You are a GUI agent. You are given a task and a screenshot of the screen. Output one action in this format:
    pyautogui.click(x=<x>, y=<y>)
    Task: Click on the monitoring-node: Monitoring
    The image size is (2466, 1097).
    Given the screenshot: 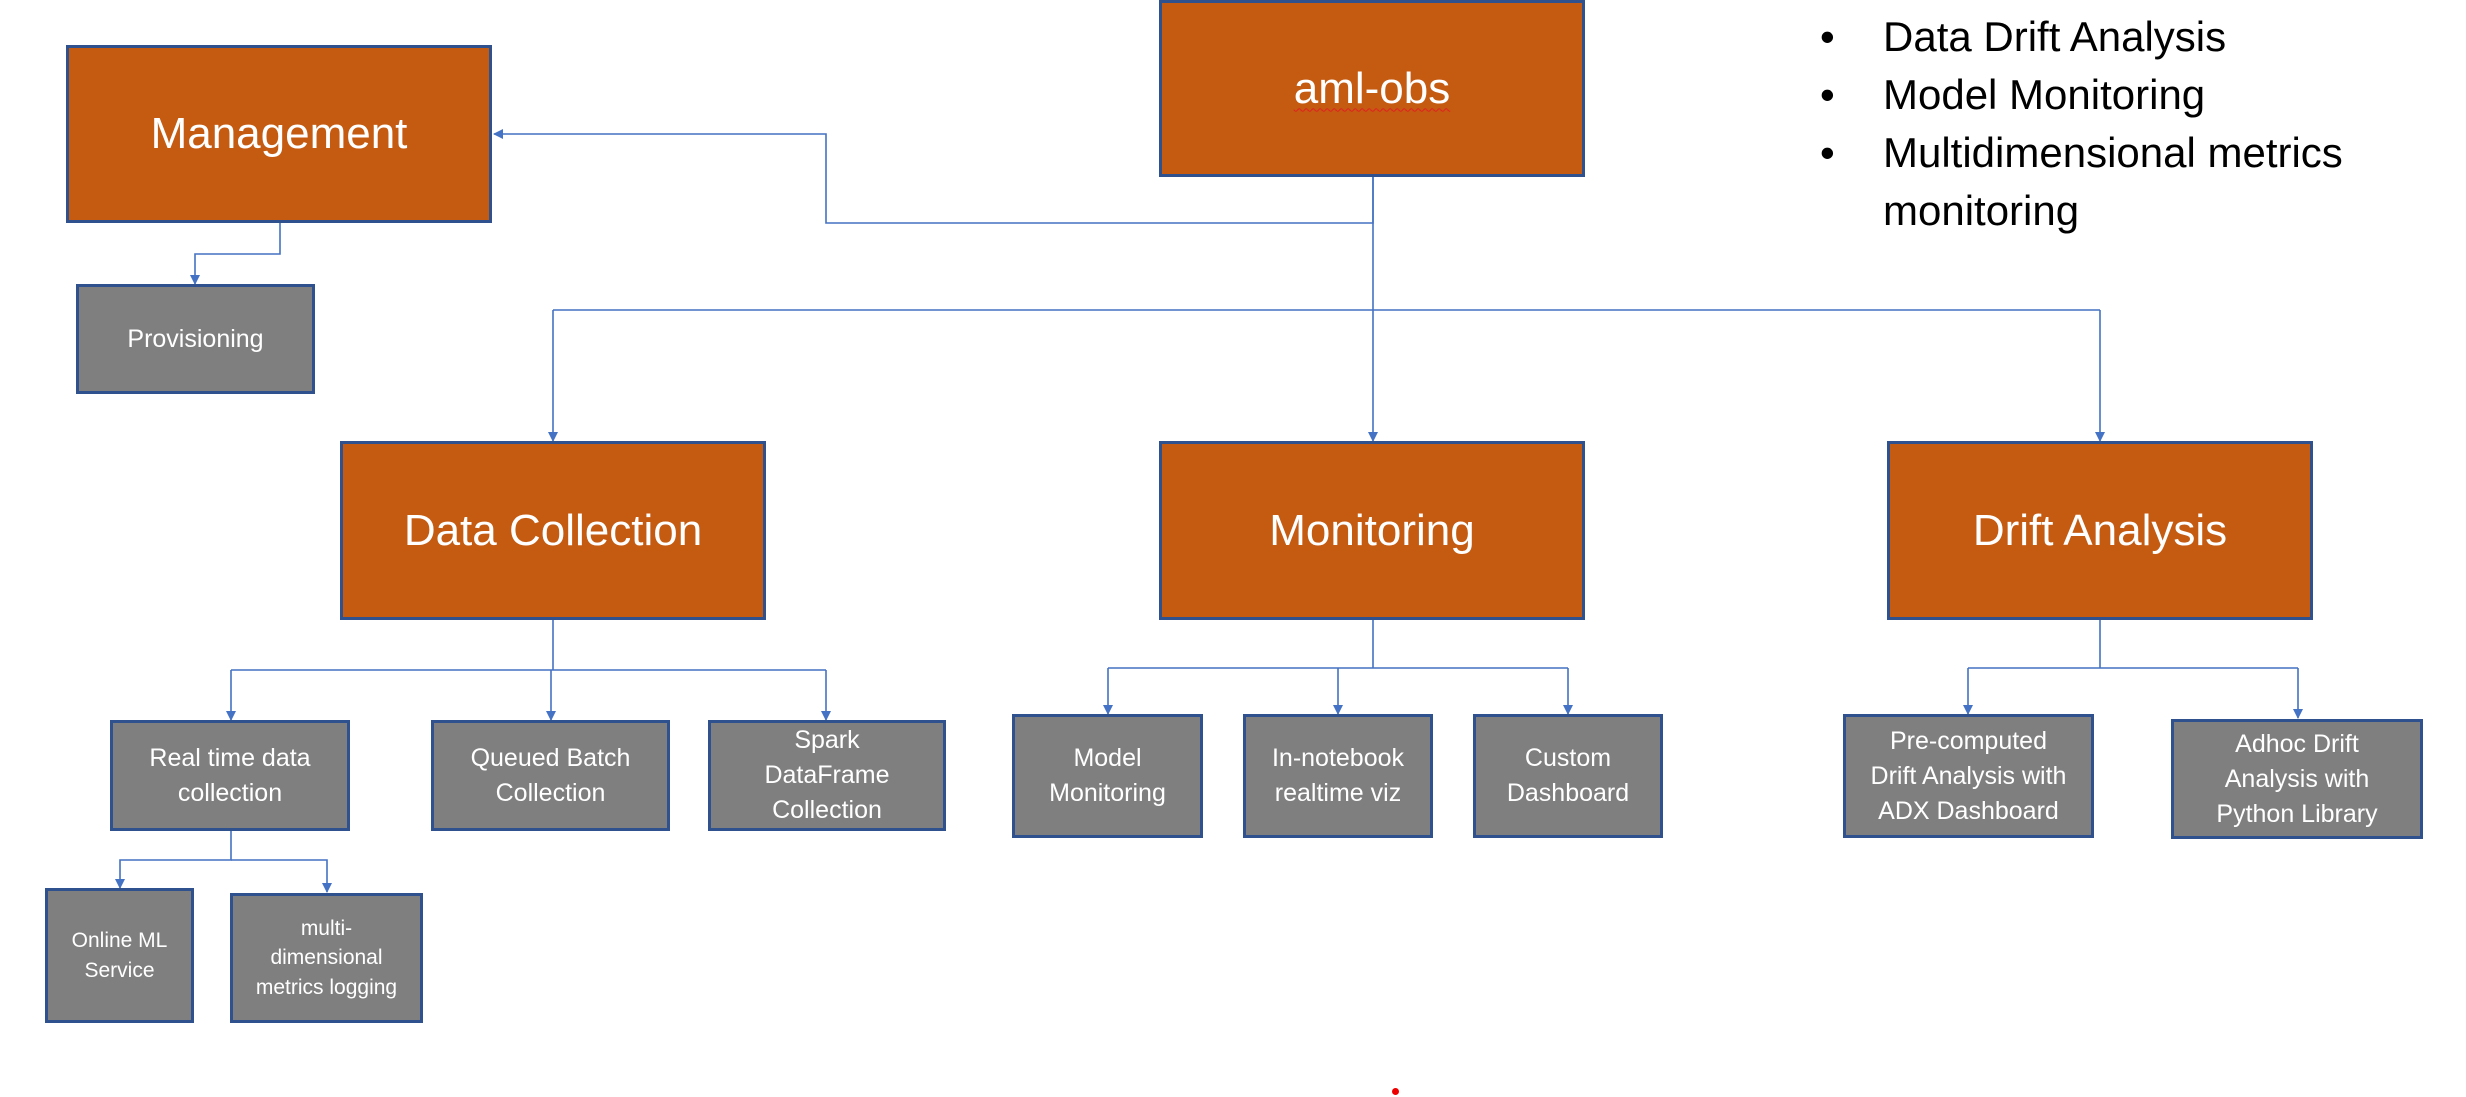 What is the action you would take?
    pyautogui.click(x=1372, y=530)
    